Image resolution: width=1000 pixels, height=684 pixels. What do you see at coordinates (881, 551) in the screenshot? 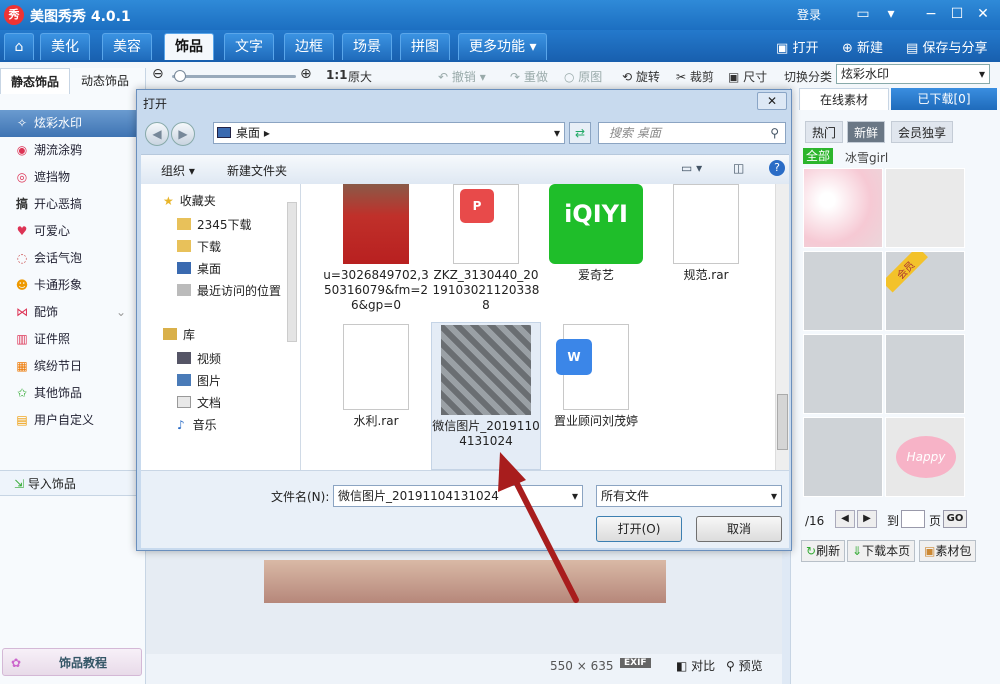
I see `download-page-button: ⇓下载本页` at bounding box center [881, 551].